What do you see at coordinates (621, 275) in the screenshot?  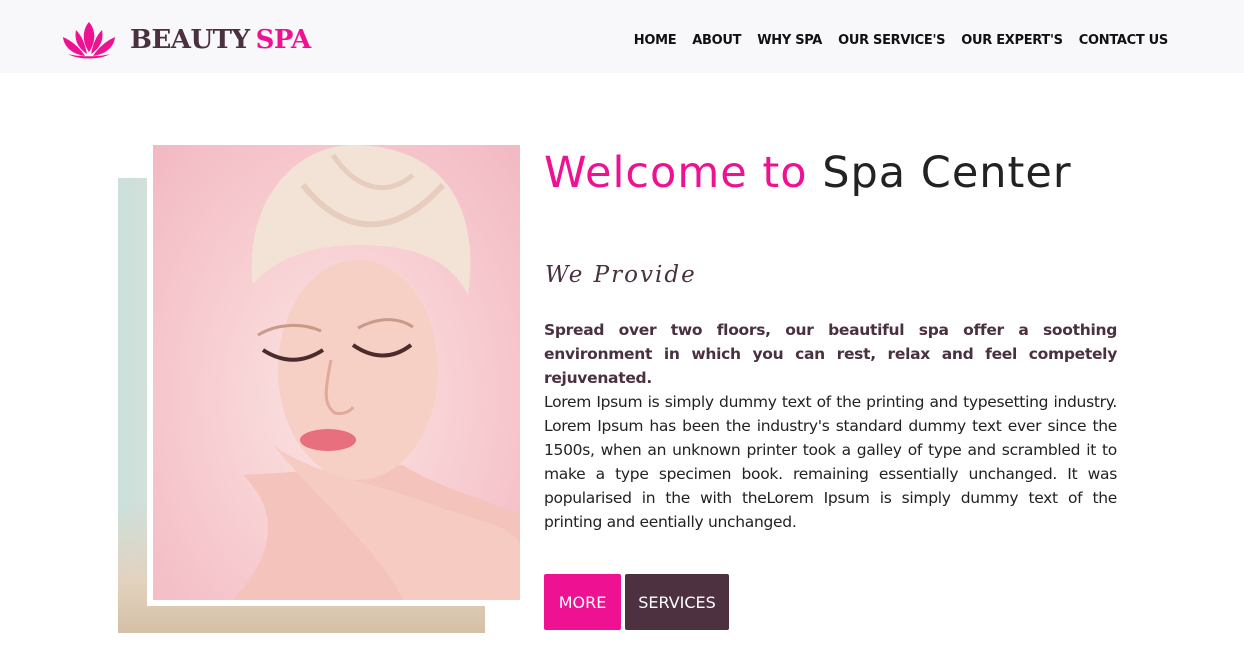 I see `page-subtitle: We Provide` at bounding box center [621, 275].